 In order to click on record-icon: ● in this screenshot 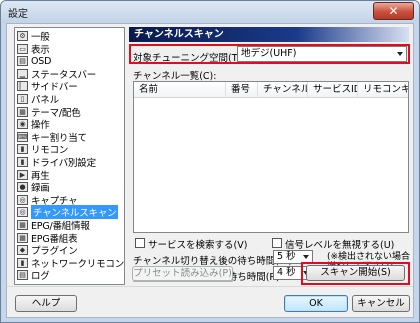, I will do `click(22, 187)`.